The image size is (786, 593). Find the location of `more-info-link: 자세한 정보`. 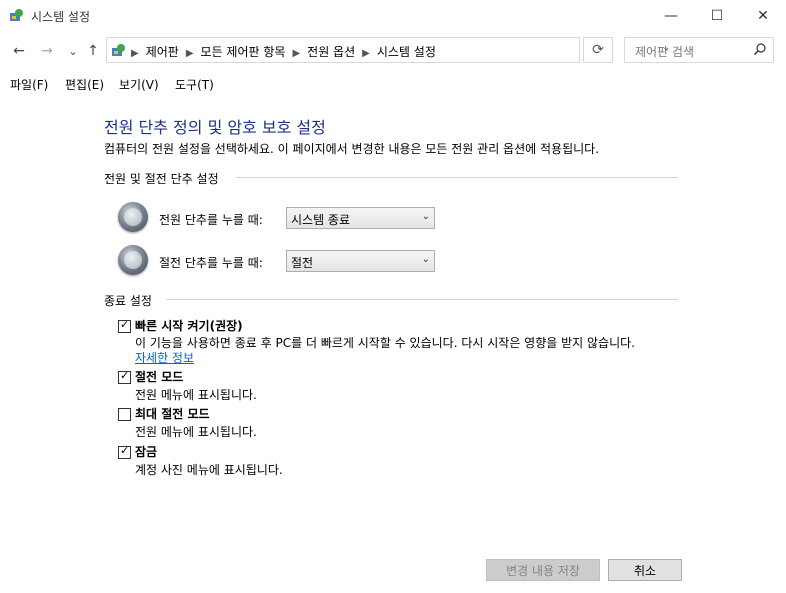

more-info-link: 자세한 정보 is located at coordinates (164, 357).